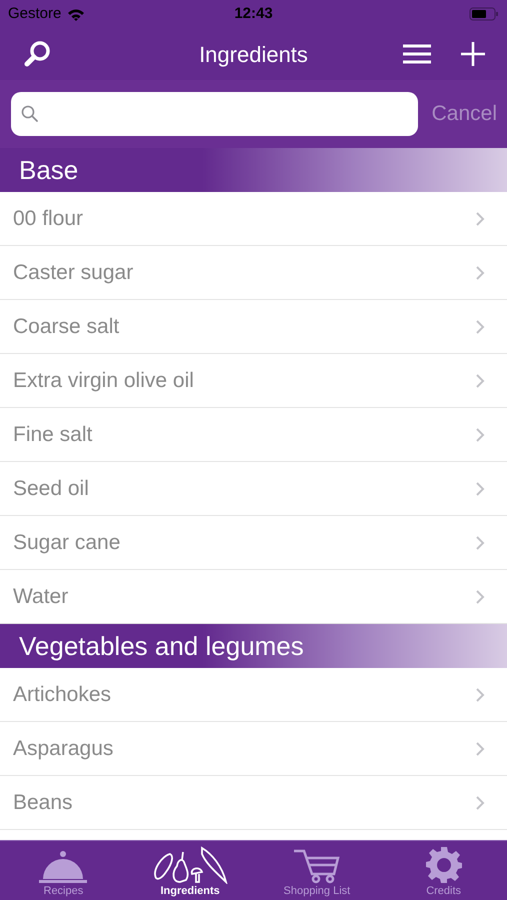  What do you see at coordinates (317, 866) in the screenshot?
I see `cart-icon` at bounding box center [317, 866].